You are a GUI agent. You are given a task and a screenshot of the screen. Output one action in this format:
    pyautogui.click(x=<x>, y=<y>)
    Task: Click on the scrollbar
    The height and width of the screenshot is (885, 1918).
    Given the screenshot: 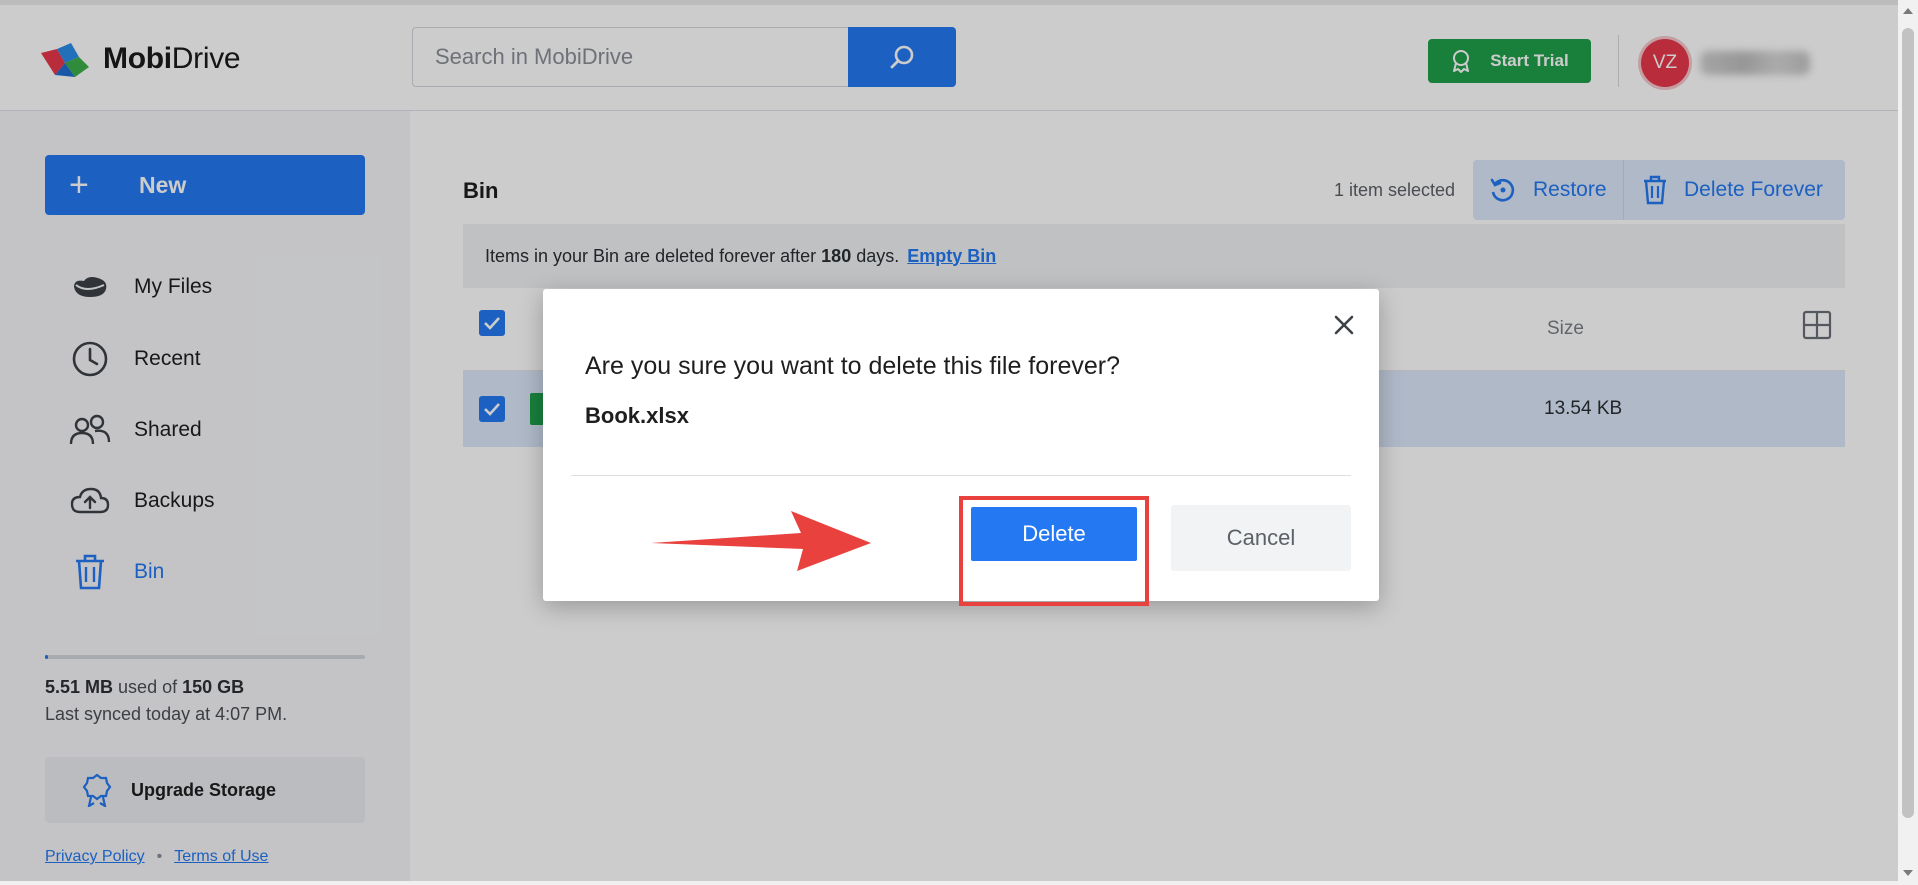 What is the action you would take?
    pyautogui.click(x=1908, y=442)
    